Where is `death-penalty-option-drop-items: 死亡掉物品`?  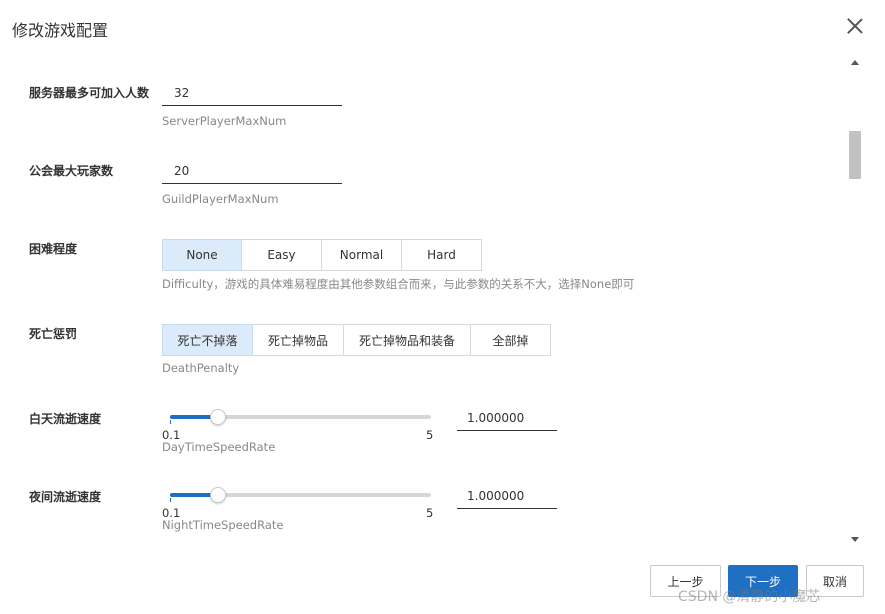 death-penalty-option-drop-items: 死亡掉物品 is located at coordinates (298, 340).